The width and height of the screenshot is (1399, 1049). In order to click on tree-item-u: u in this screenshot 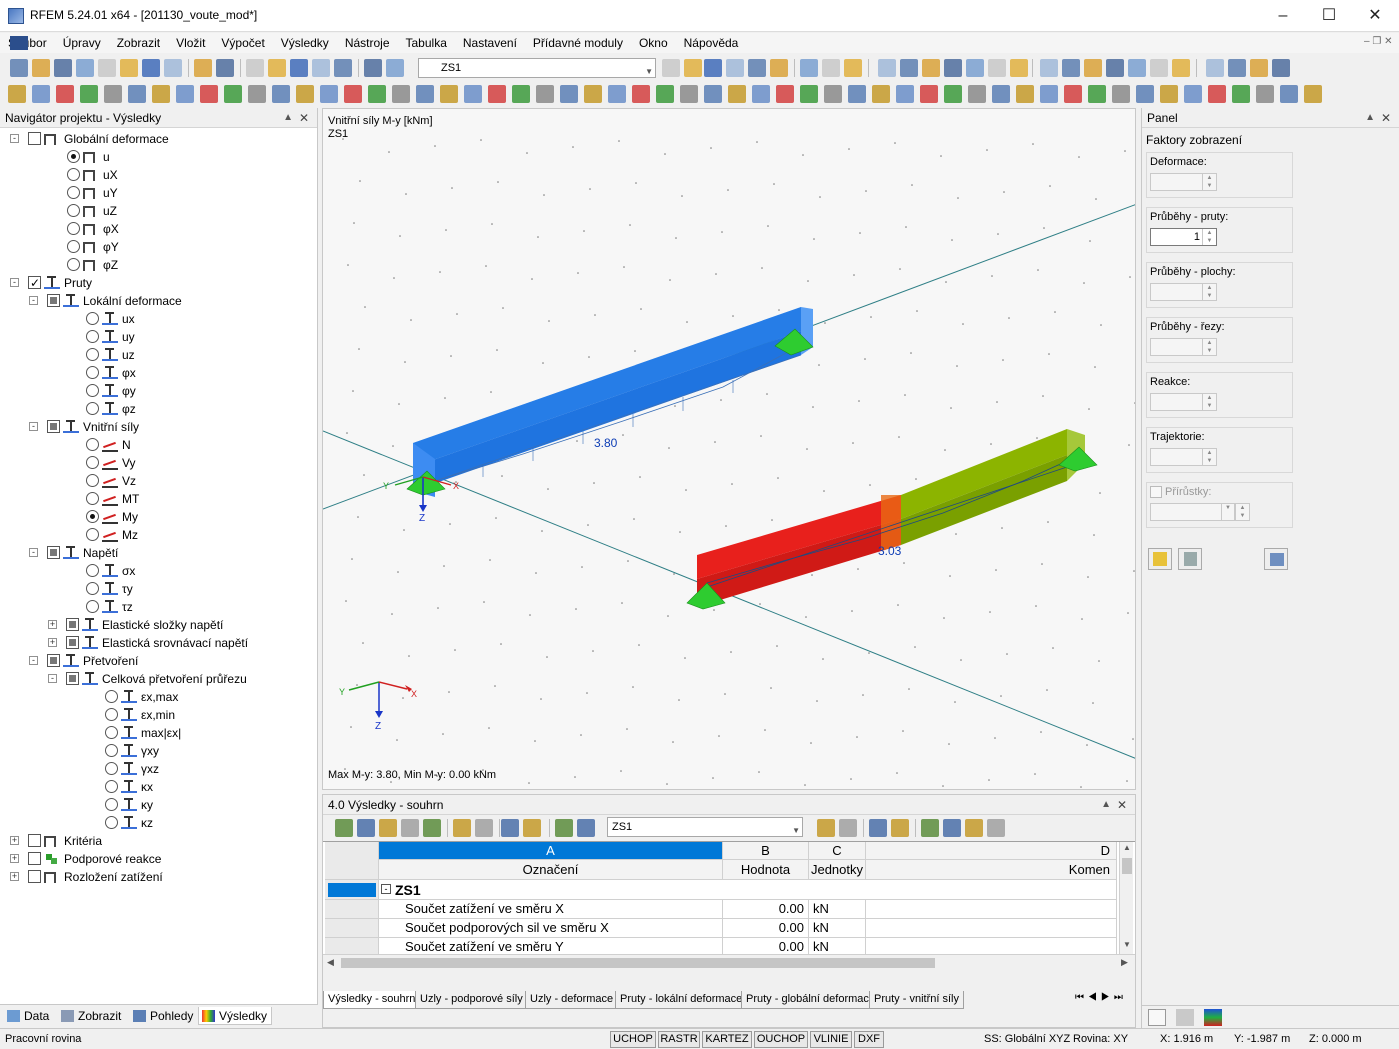, I will do `click(157, 157)`.